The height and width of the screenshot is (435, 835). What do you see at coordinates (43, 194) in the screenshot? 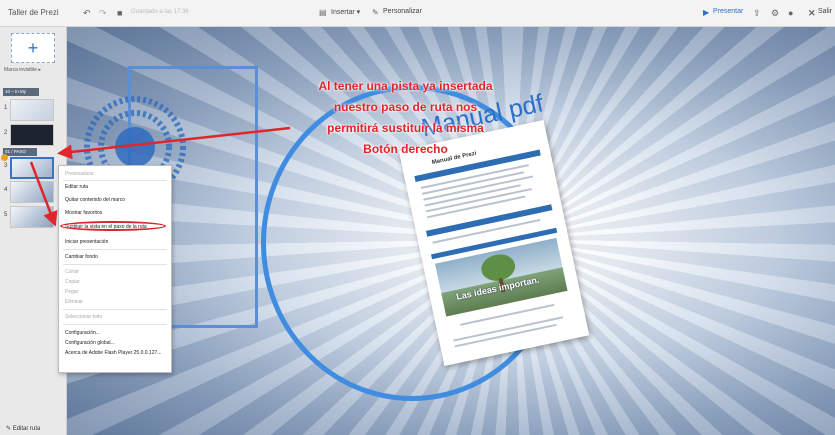
I see `arrow-to-menu-item` at bounding box center [43, 194].